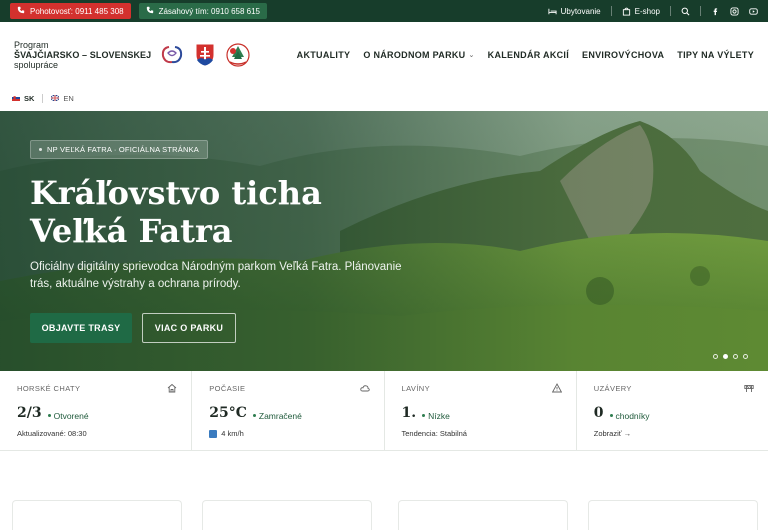 This screenshot has height=530, width=768. Describe the element at coordinates (753, 11) in the screenshot. I see `youtube-icon` at that location.